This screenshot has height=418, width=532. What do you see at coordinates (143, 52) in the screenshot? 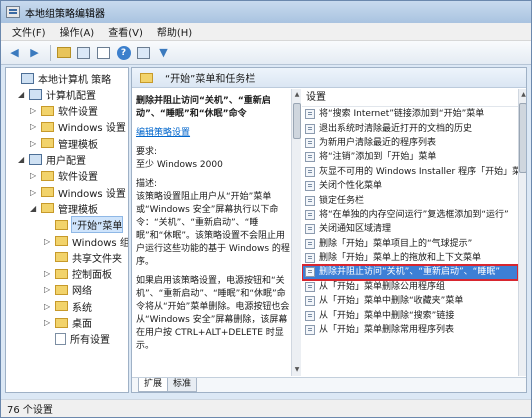
I see `properties-icon` at bounding box center [143, 52].